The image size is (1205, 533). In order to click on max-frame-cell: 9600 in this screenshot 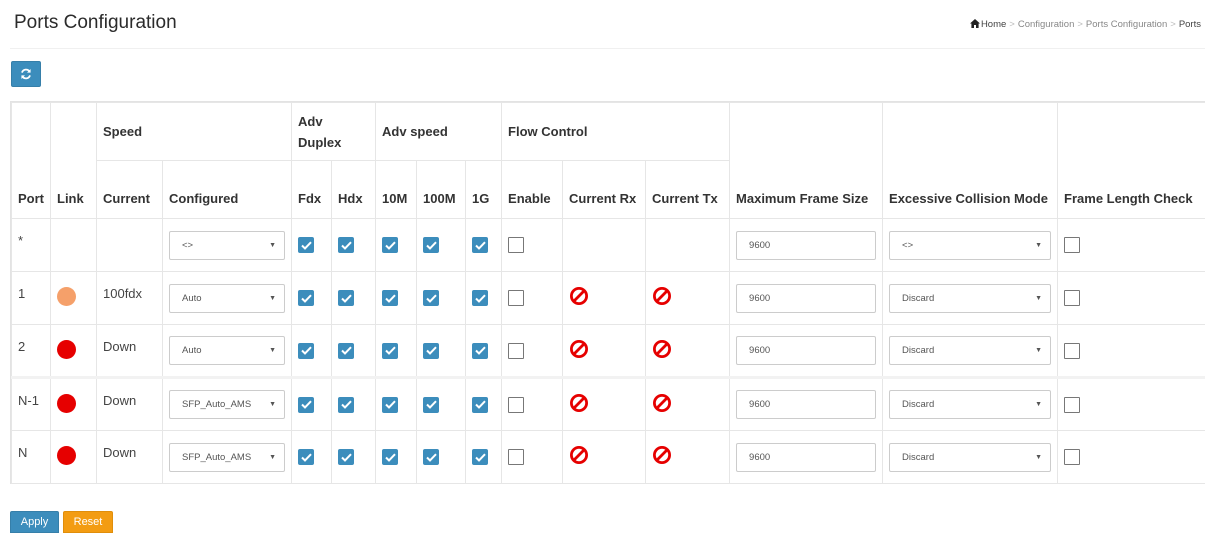, I will do `click(806, 351)`.